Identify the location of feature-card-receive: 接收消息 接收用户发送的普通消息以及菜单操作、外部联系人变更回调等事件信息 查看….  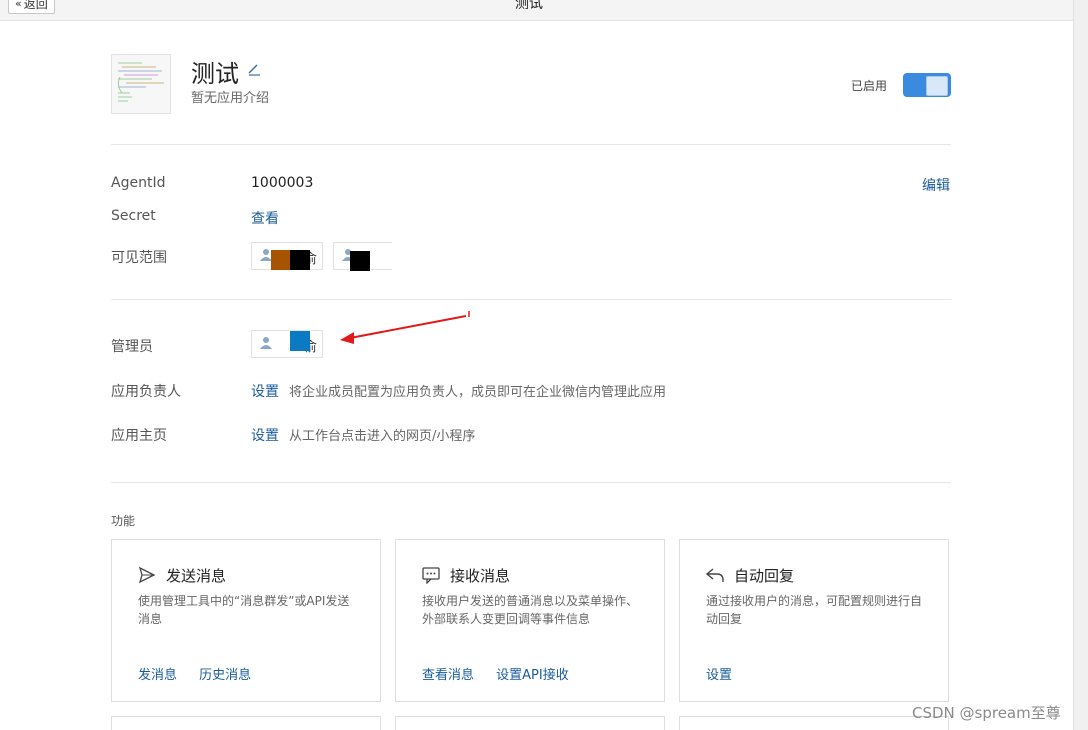
(530, 620).